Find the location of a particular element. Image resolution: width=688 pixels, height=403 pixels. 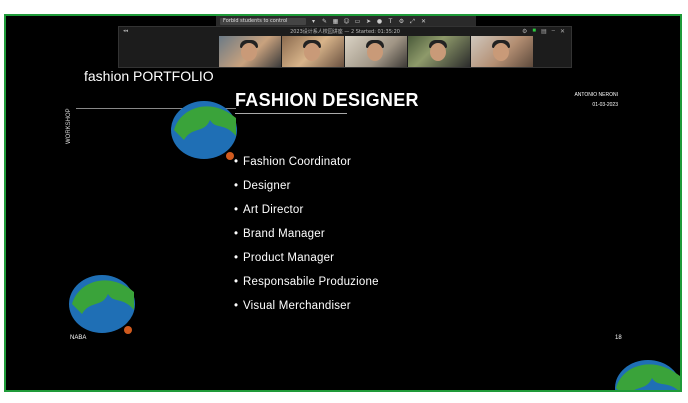

meeting-controls: ⚙ ■ ▤ – ✕ is located at coordinates (543, 31).